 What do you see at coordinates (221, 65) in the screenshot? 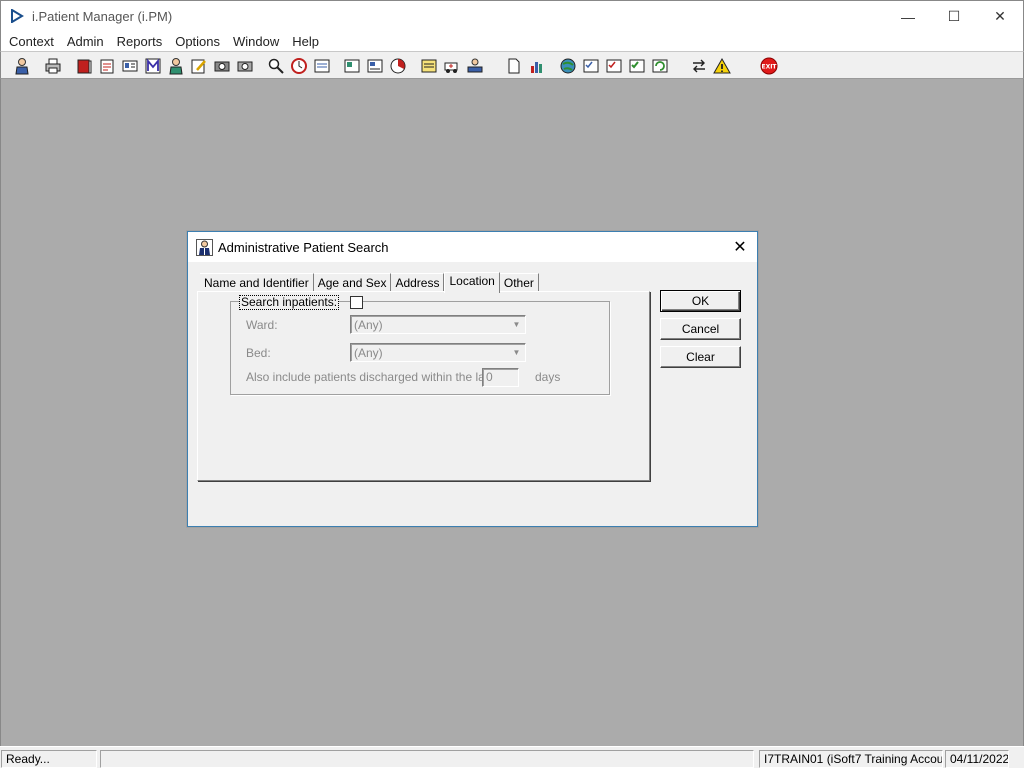
I see `camera-icon` at bounding box center [221, 65].